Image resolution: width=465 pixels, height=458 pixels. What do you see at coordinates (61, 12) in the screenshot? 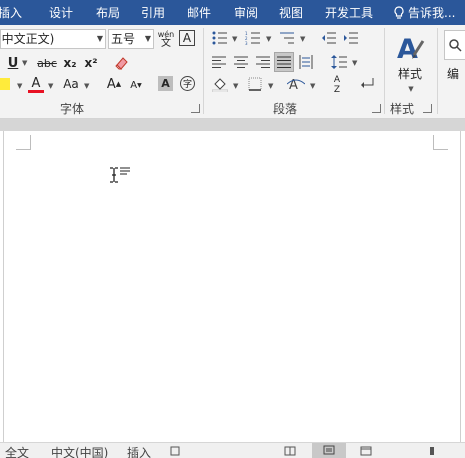
I see `tab-design: 设计` at bounding box center [61, 12].